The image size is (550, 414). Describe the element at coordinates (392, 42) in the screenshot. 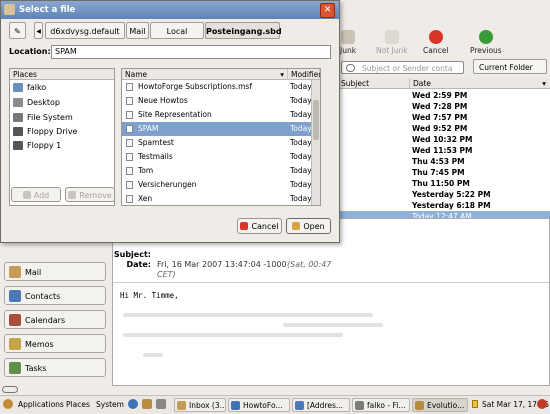

I see `not-junk-button: Not Junk` at that location.